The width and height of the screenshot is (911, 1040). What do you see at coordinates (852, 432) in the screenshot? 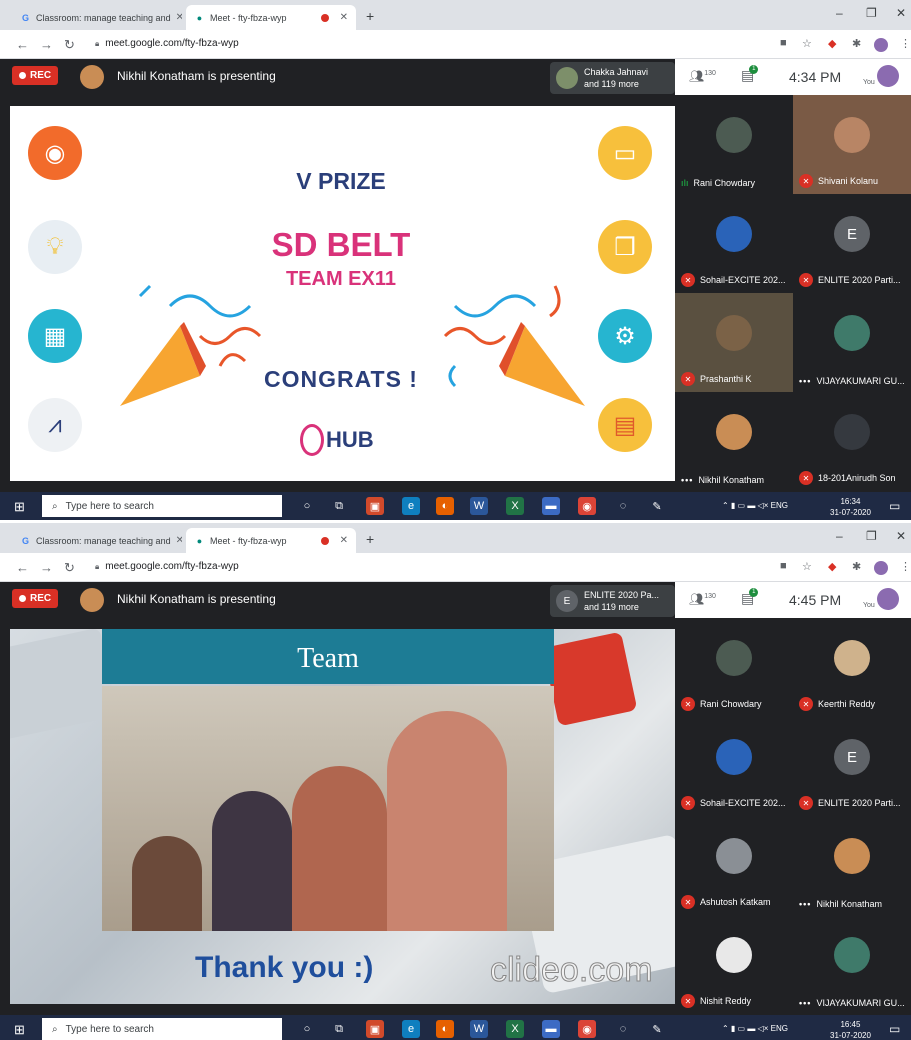
I see `participant-avatar` at bounding box center [852, 432].